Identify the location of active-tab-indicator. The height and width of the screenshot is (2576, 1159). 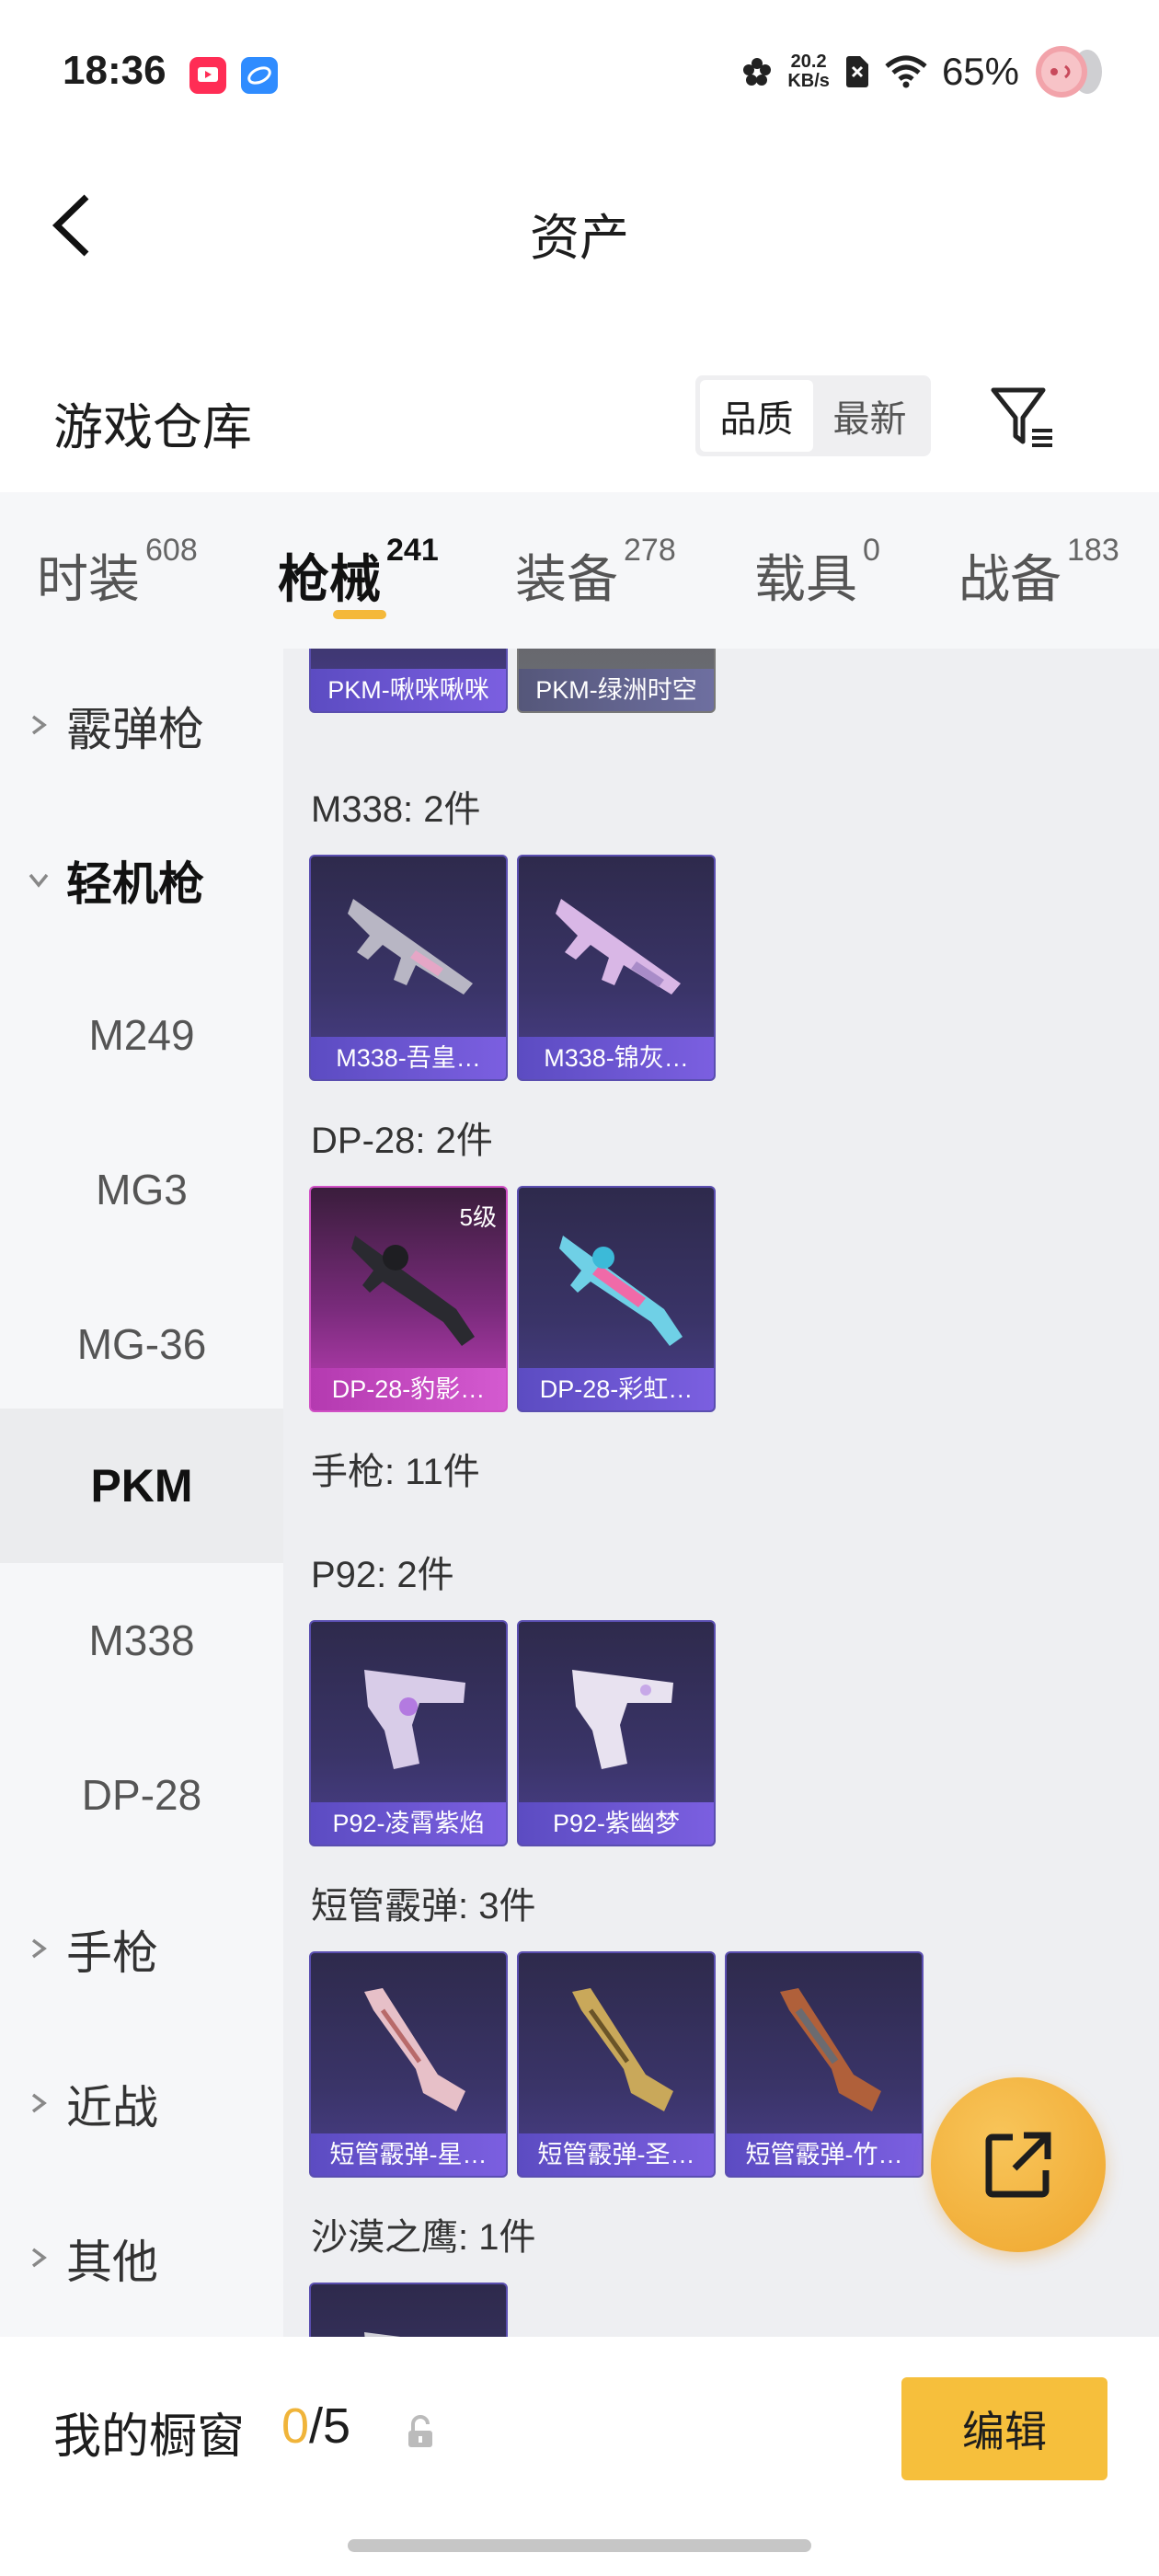
(359, 614).